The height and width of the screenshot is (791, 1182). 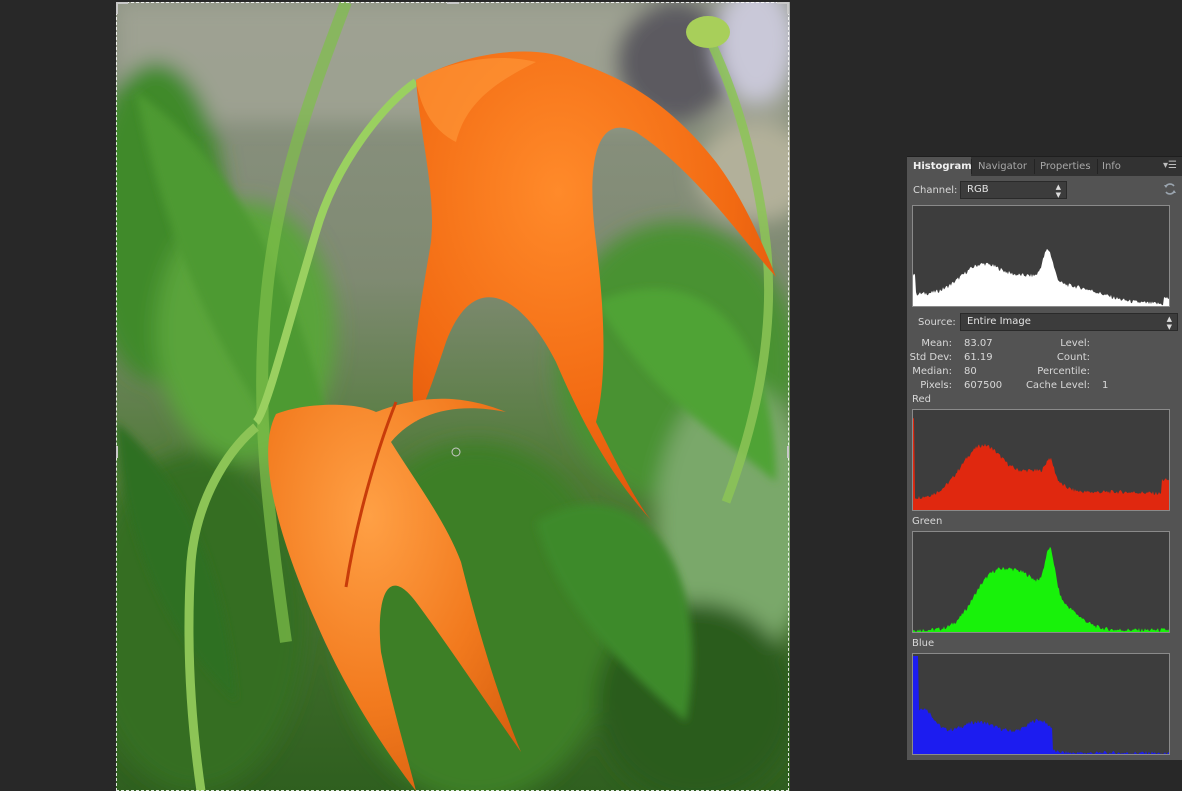 I want to click on green-channel-label: Green, so click(x=927, y=521).